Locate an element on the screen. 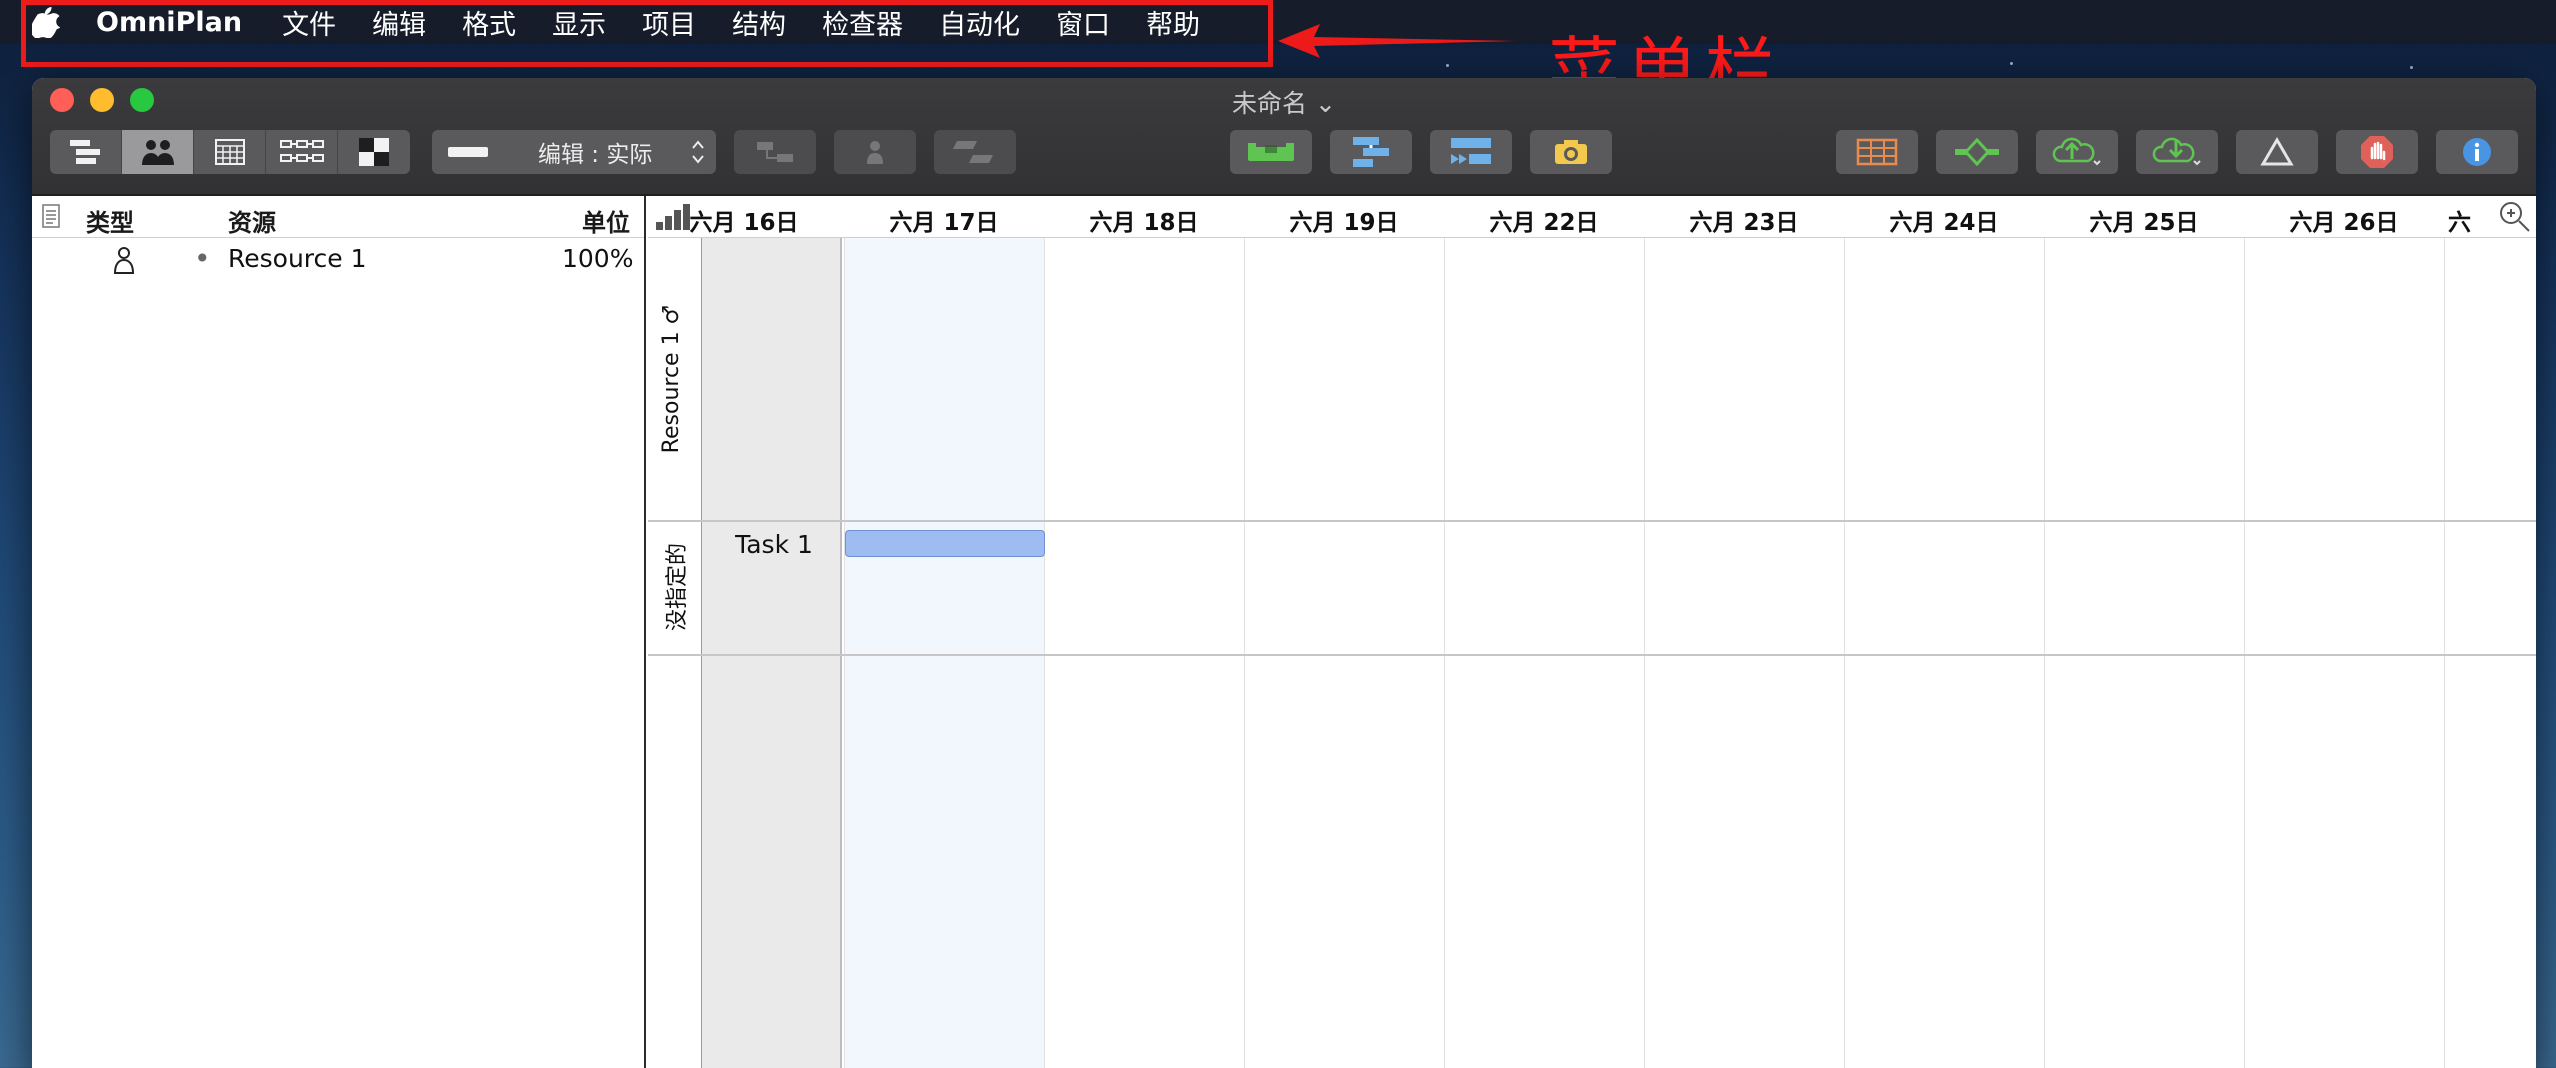  menu-file: 文件 is located at coordinates (309, 22).